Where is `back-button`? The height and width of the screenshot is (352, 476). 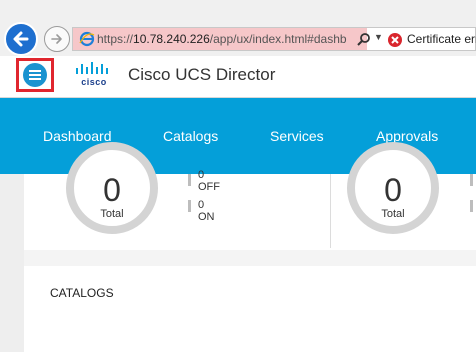 back-button is located at coordinates (21, 39).